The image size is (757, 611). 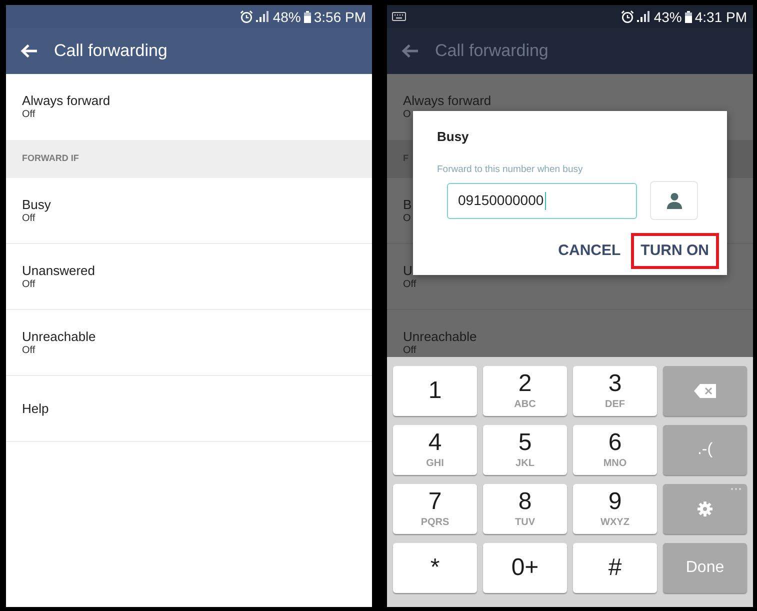 I want to click on setting-title: Help, so click(x=35, y=408).